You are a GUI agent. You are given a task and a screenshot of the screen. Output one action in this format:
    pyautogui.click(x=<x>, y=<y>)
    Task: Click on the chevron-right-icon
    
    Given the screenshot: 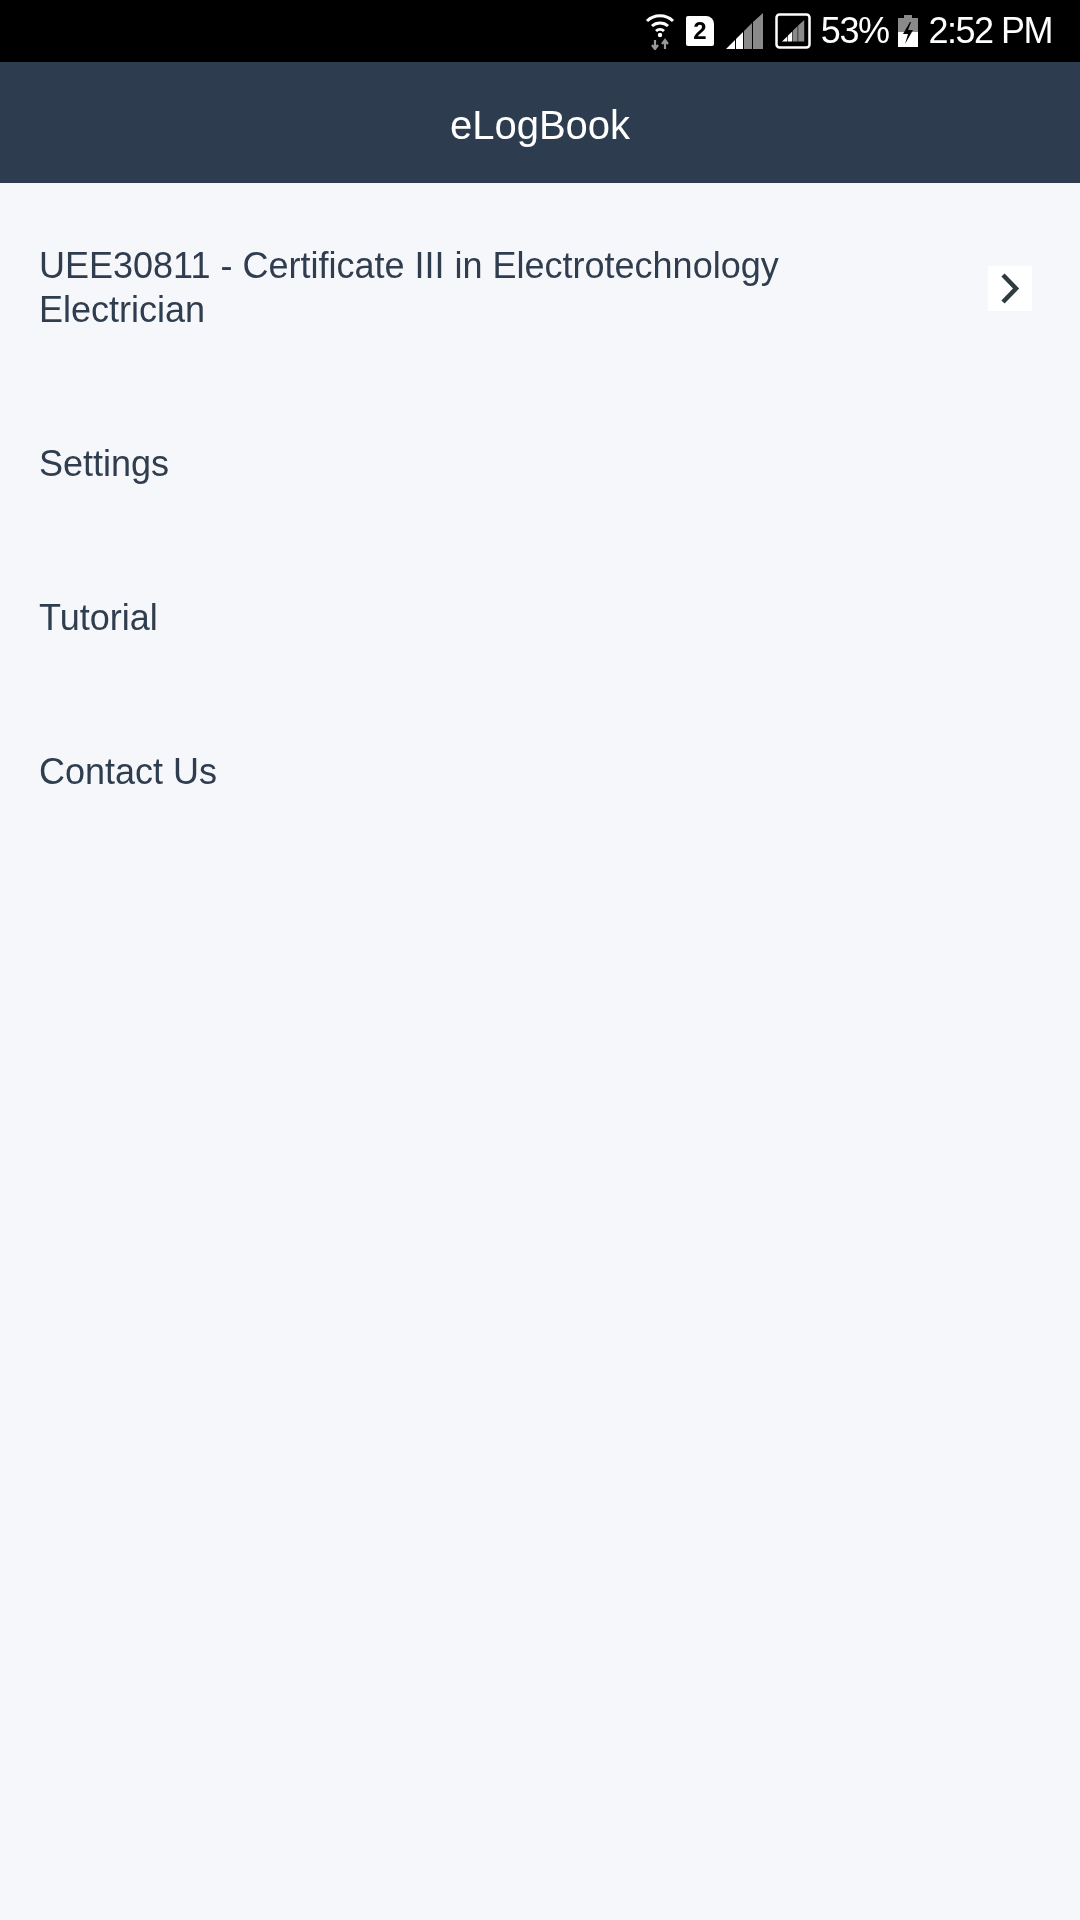 What is the action you would take?
    pyautogui.click(x=1010, y=288)
    